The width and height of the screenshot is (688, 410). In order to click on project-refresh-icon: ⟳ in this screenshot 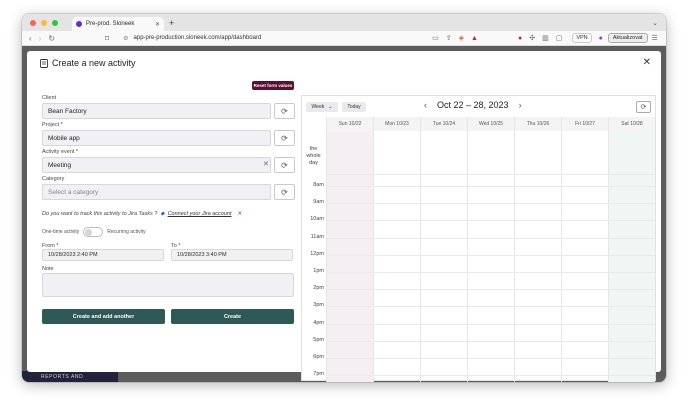, I will do `click(284, 138)`.